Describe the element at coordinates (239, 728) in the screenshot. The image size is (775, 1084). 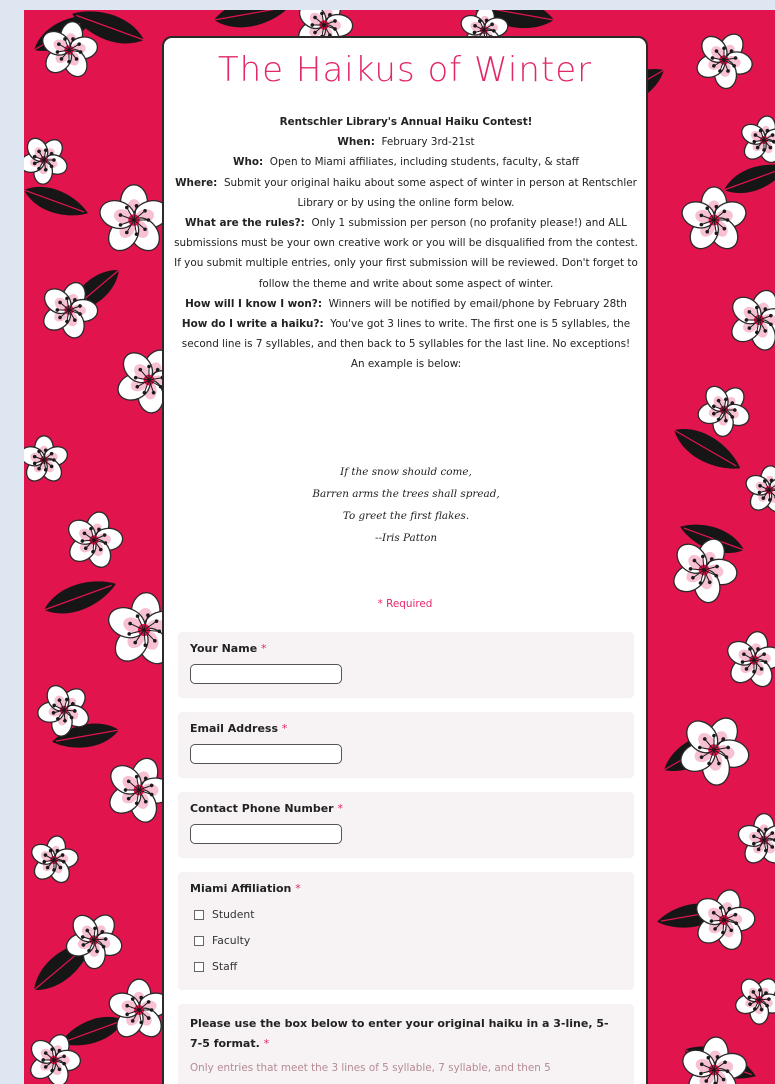
I see `email-label: Email Address *` at that location.